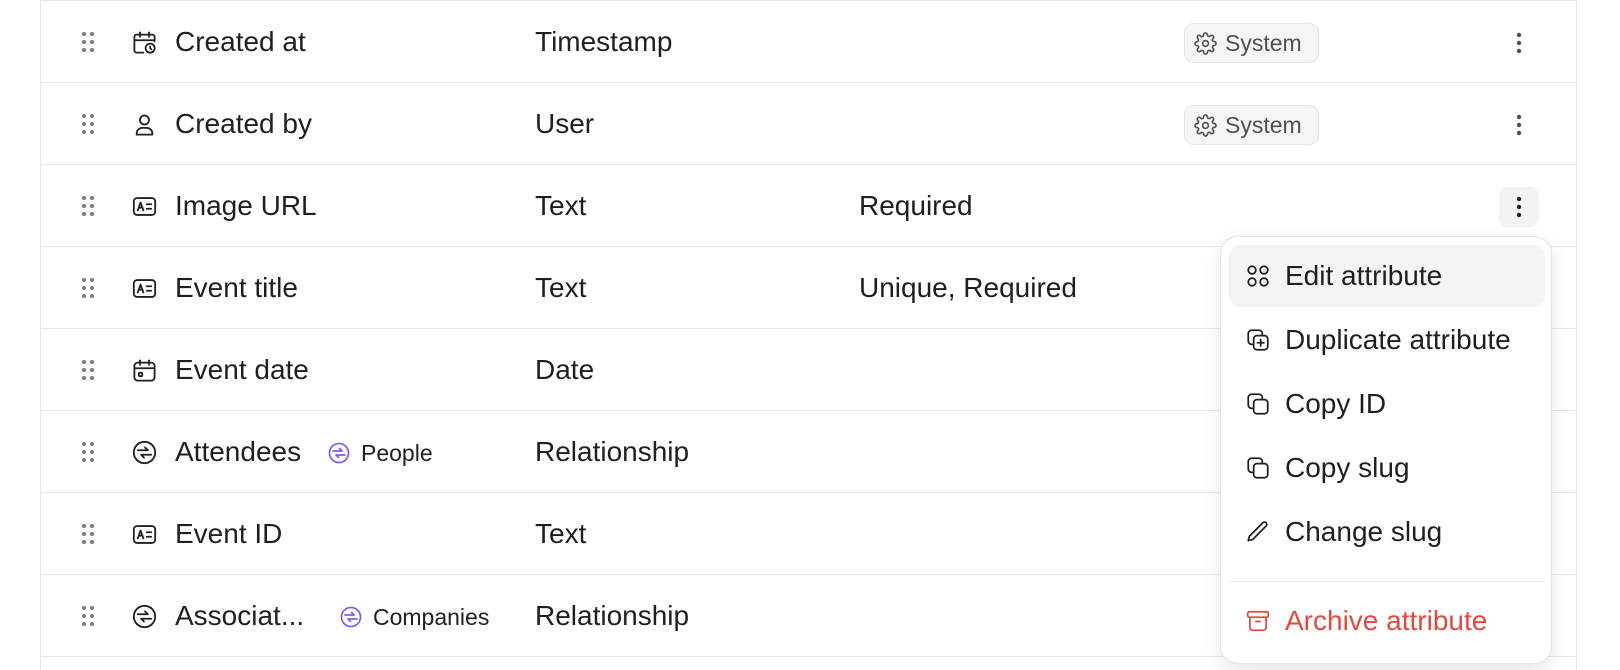  Describe the element at coordinates (565, 369) in the screenshot. I see `attribute-type: Date` at that location.